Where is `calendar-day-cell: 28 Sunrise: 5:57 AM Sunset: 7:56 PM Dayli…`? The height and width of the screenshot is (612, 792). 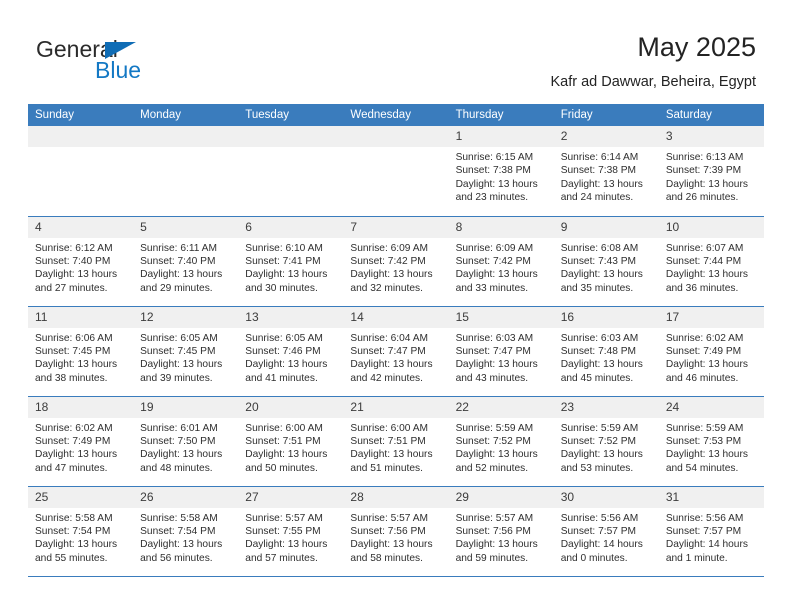 calendar-day-cell: 28 Sunrise: 5:57 AM Sunset: 7:56 PM Dayli… is located at coordinates (396, 531).